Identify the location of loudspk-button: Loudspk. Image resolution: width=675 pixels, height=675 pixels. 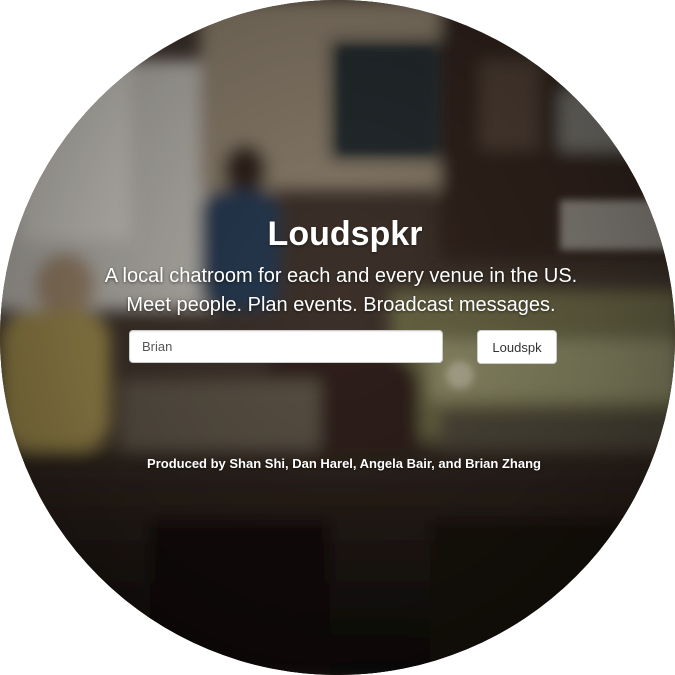
(517, 347).